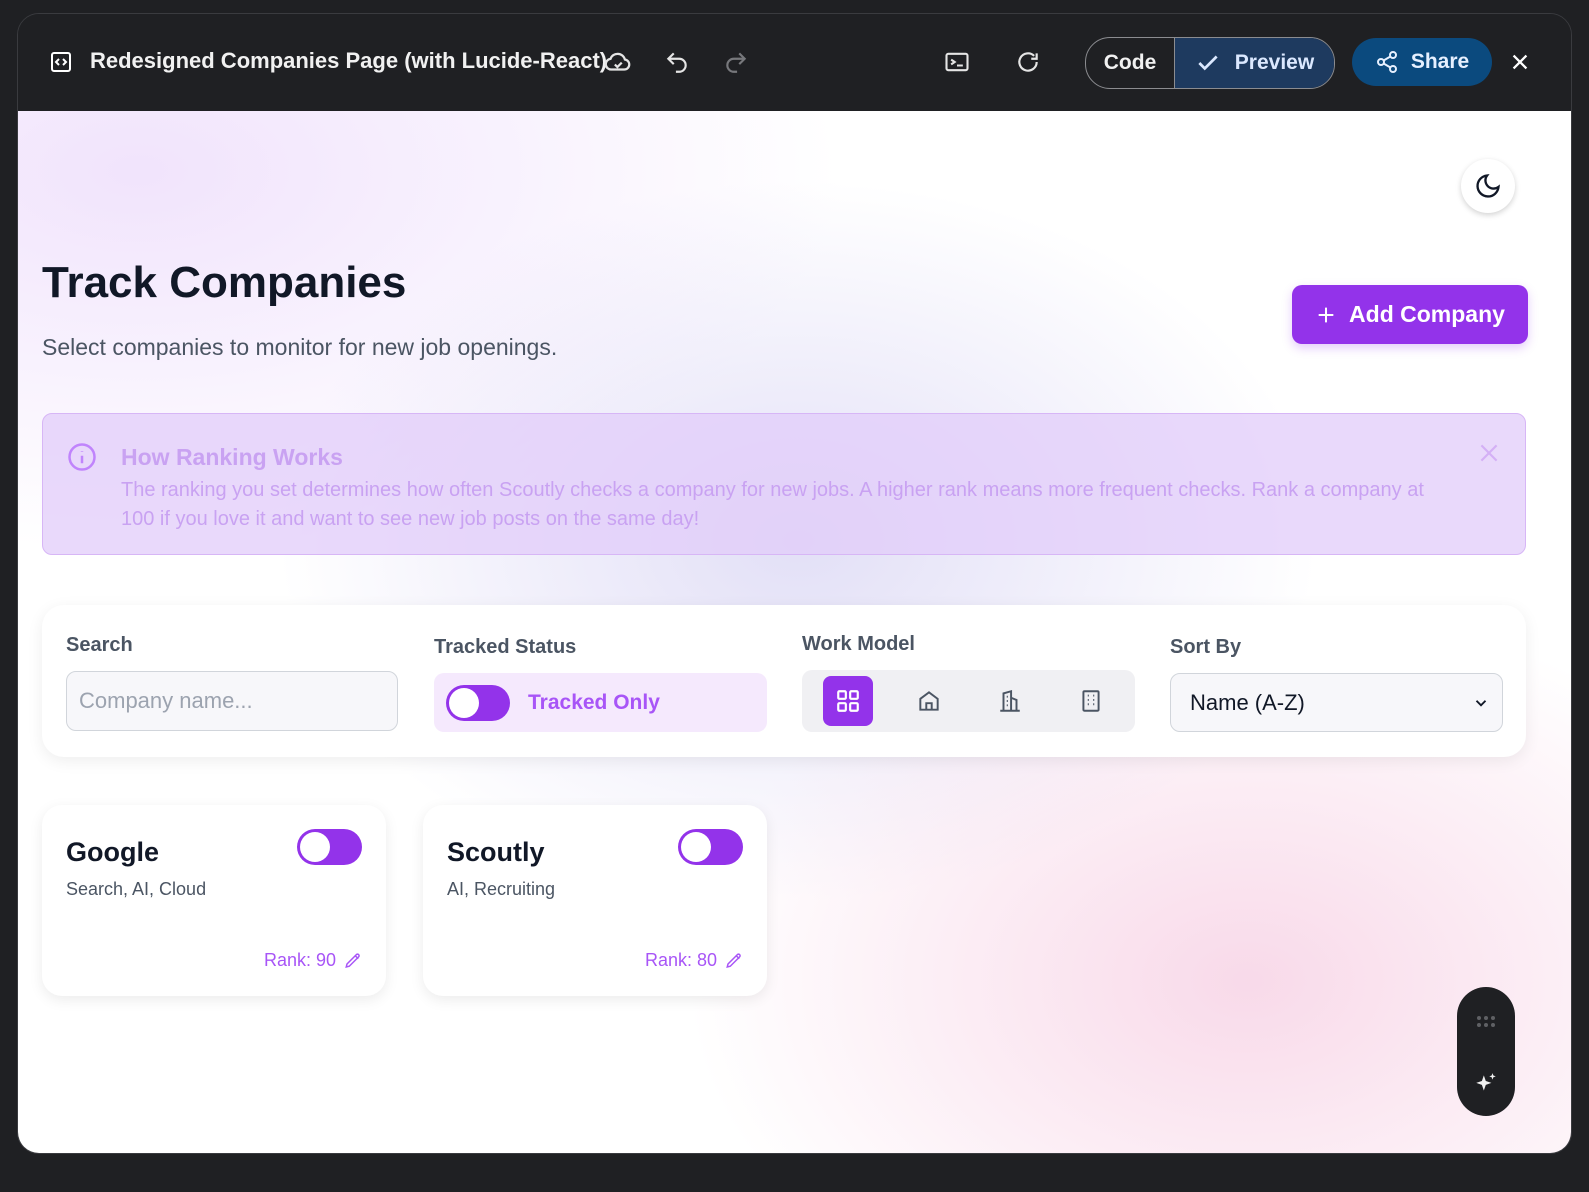 This screenshot has height=1192, width=1589. Describe the element at coordinates (1486, 1084) in the screenshot. I see `sparkle-icon` at that location.